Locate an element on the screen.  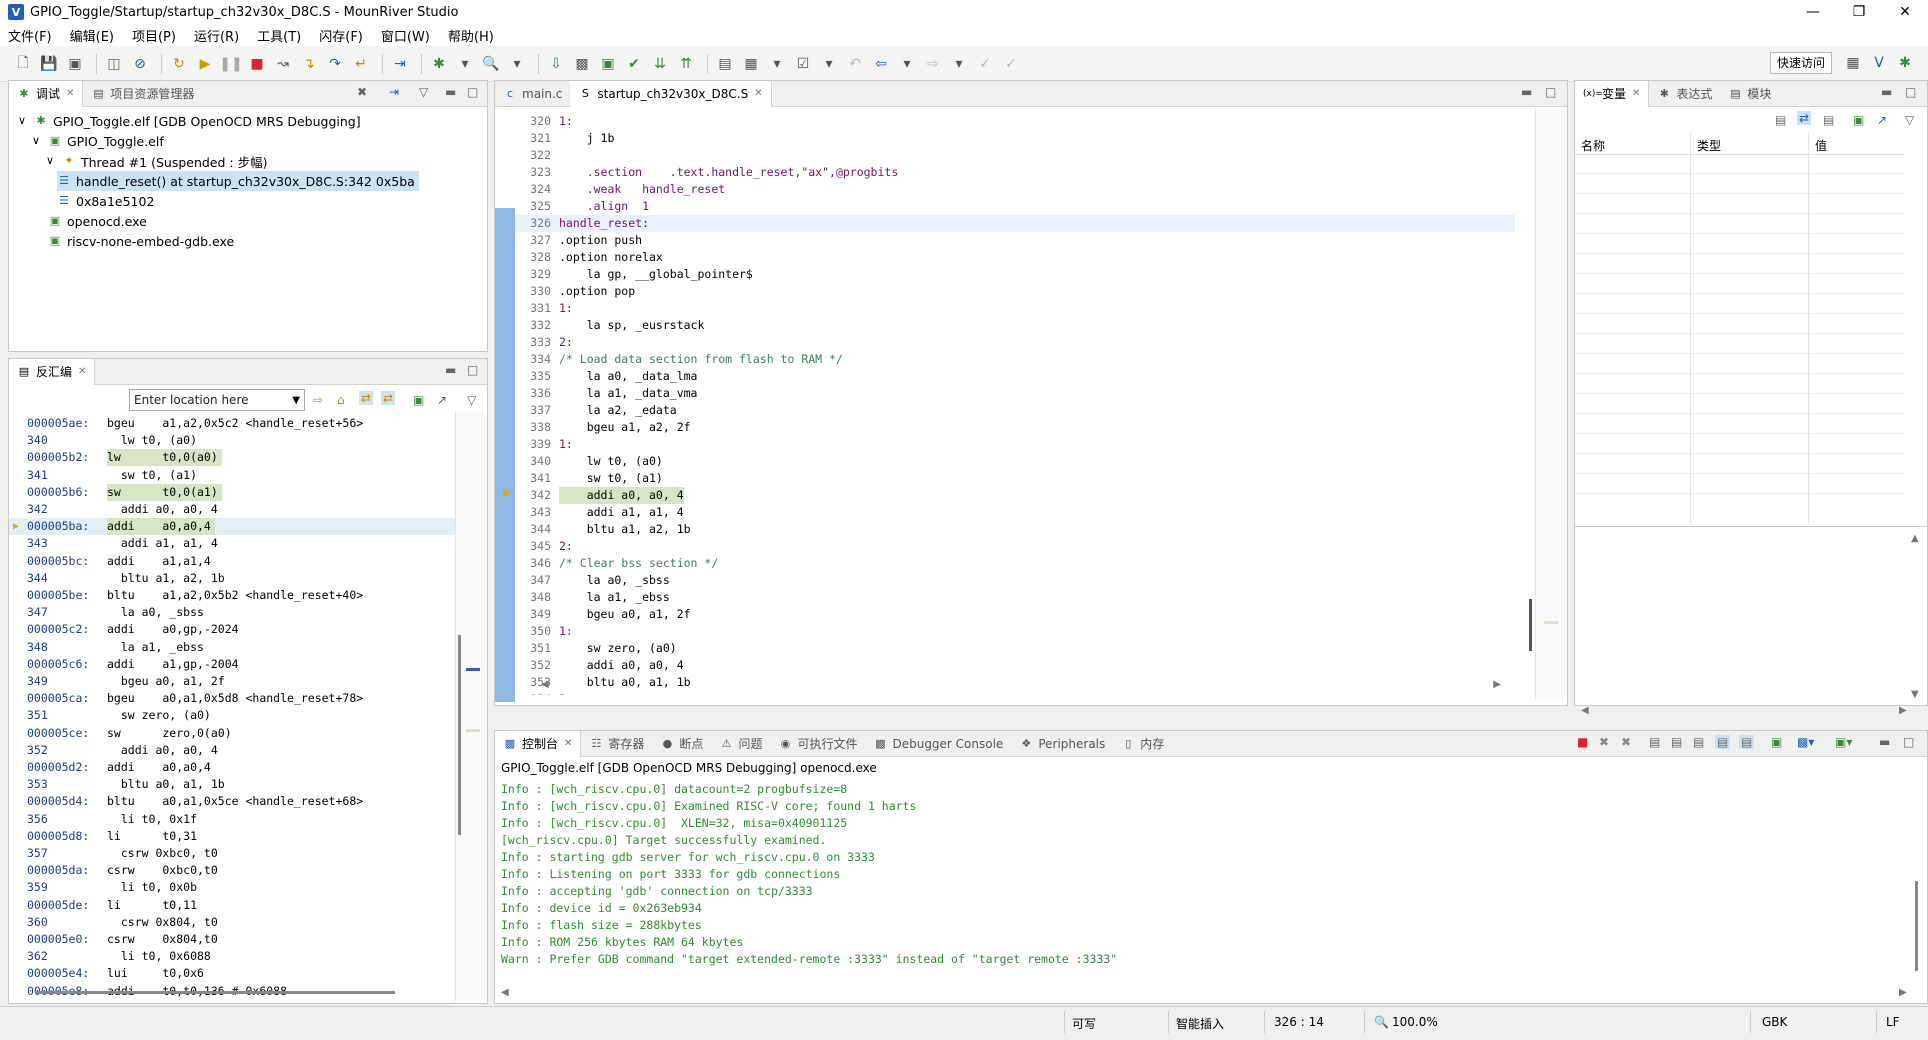
disassembly-line: 000005d2: addi a0,a0,4 is located at coordinates (232, 767).